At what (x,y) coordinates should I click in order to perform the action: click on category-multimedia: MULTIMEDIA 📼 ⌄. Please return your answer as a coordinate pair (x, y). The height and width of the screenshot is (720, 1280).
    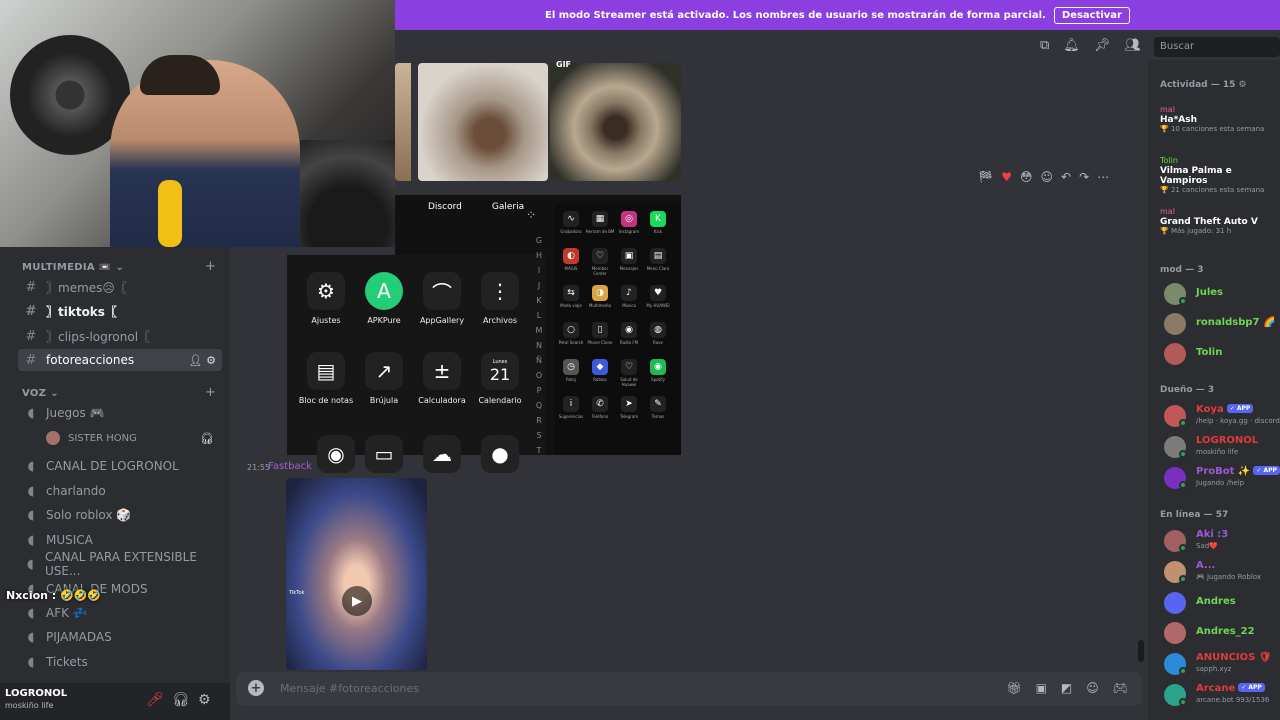
    Looking at the image, I should click on (73, 267).